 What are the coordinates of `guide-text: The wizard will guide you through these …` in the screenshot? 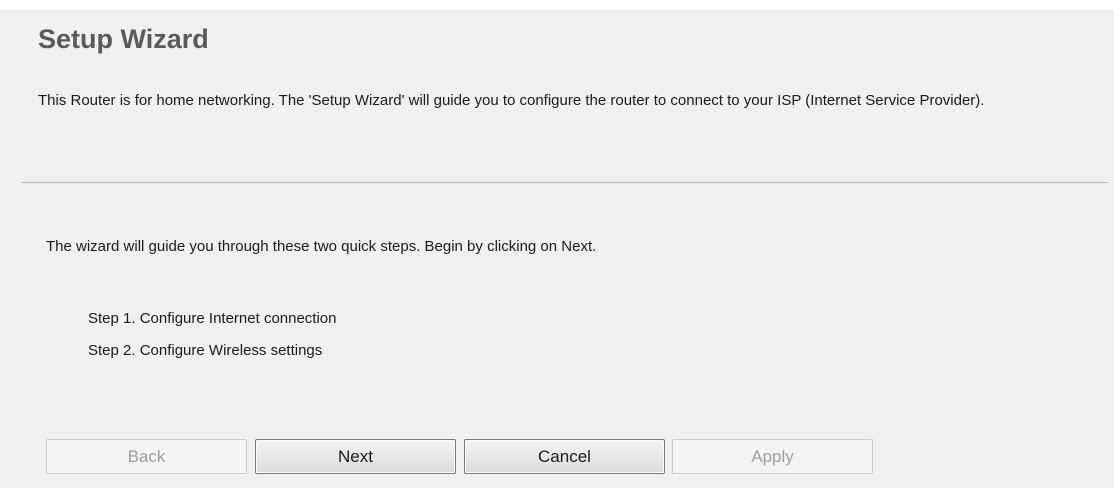 It's located at (321, 246).